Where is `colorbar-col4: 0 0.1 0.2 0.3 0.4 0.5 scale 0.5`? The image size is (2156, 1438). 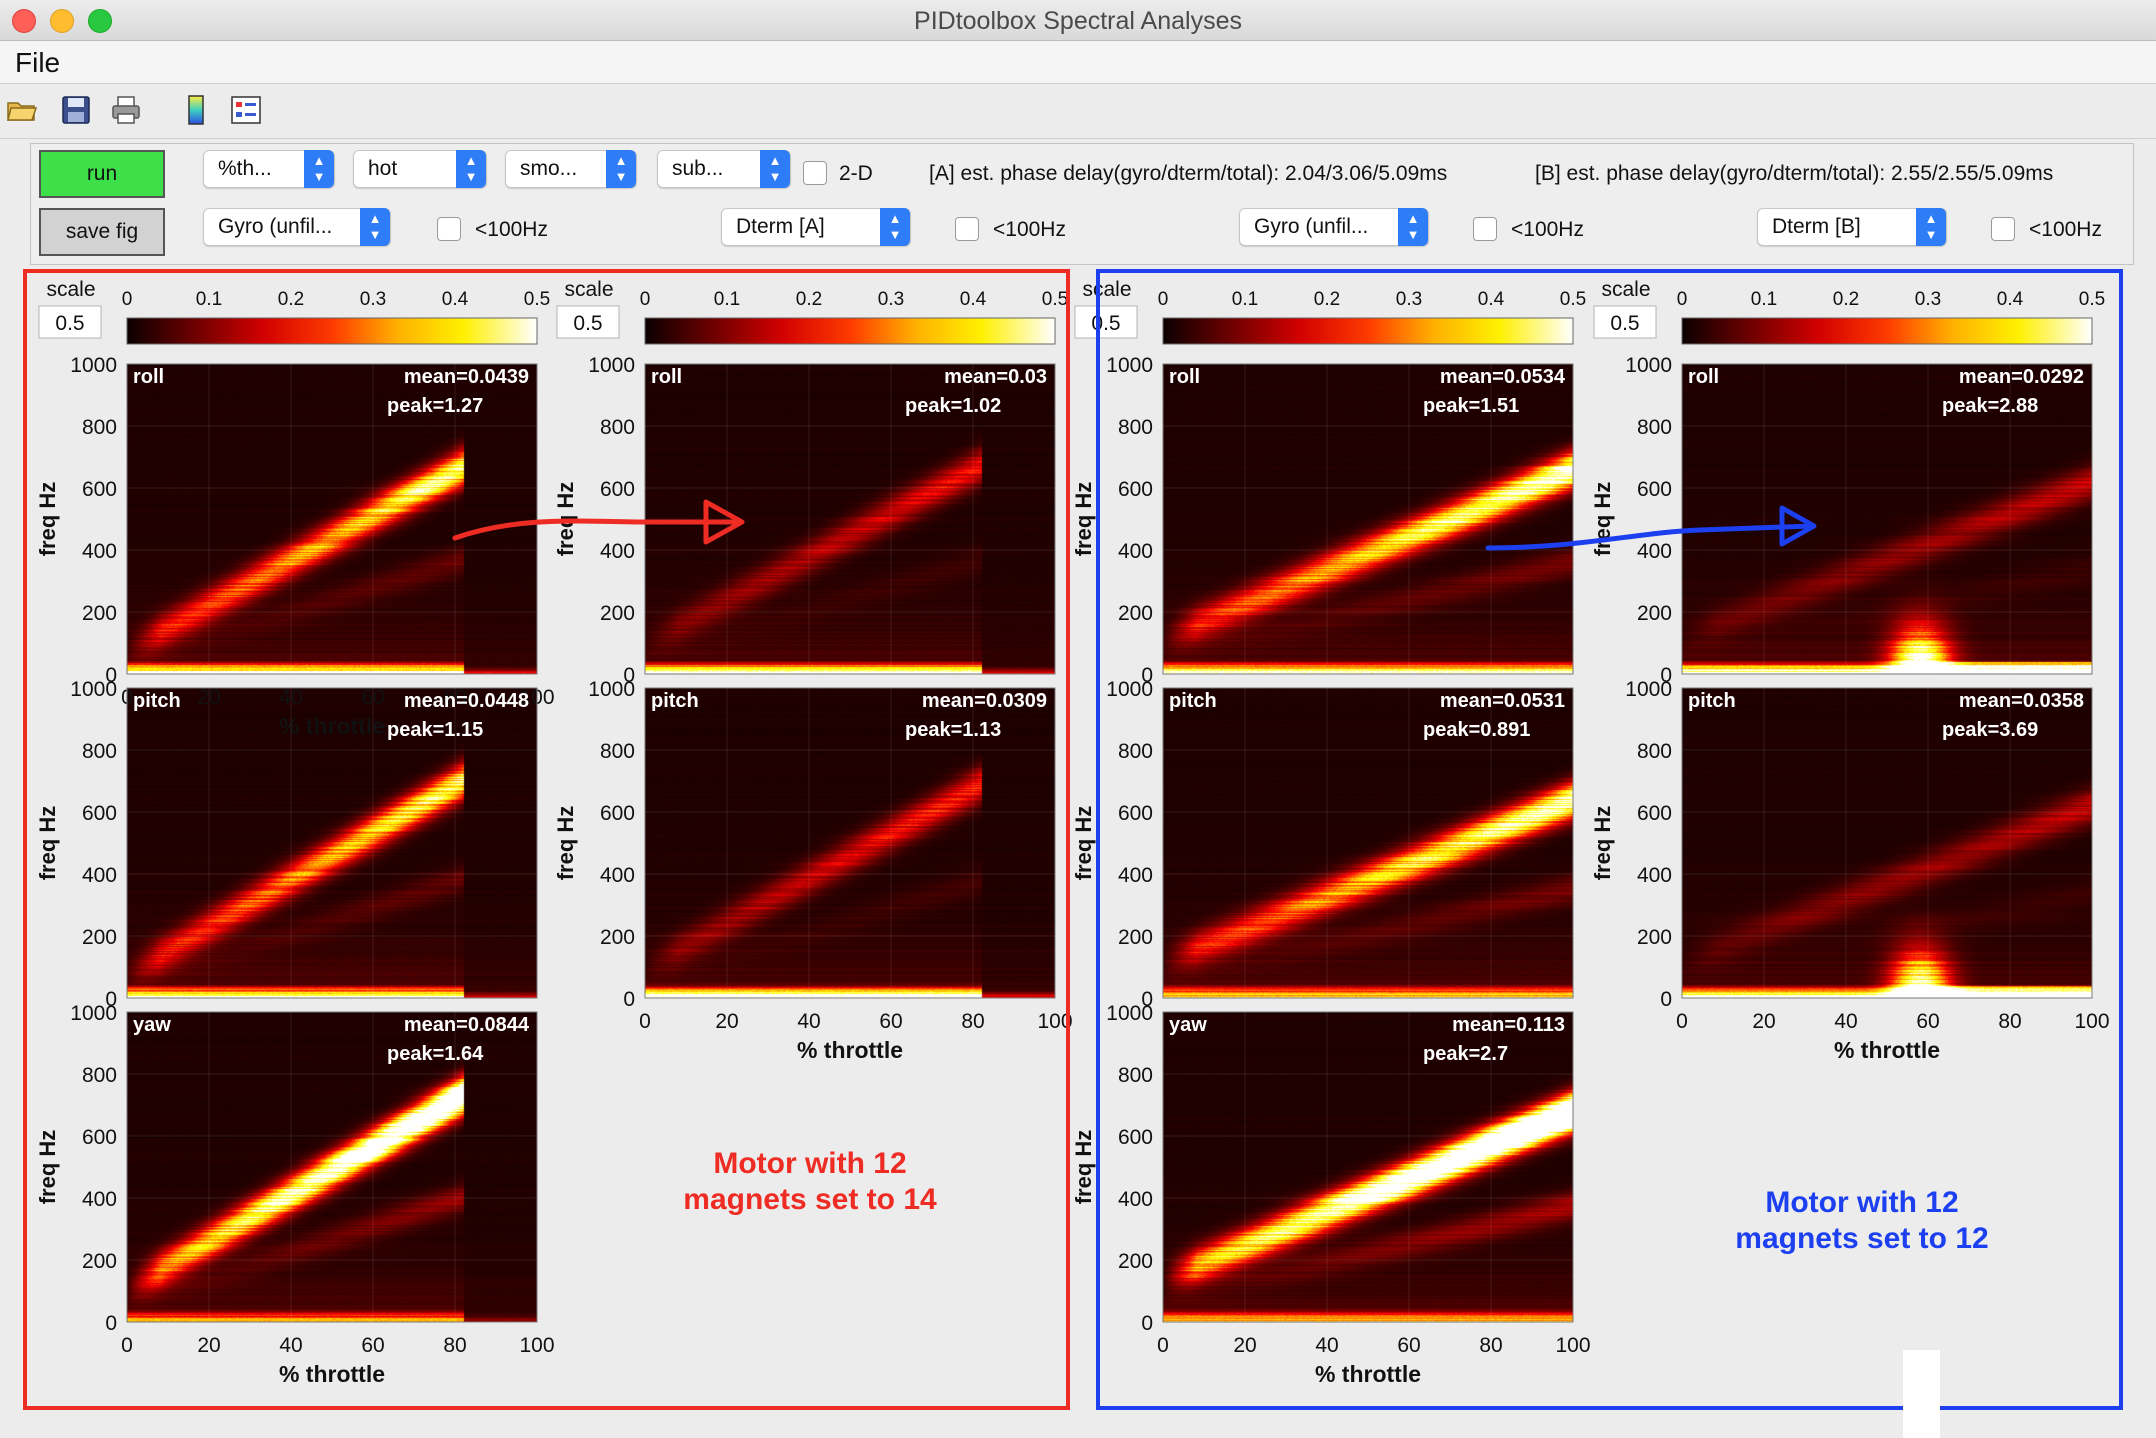 colorbar-col4: 0 0.1 0.2 0.3 0.4 0.5 scale 0.5 is located at coordinates (1849, 311).